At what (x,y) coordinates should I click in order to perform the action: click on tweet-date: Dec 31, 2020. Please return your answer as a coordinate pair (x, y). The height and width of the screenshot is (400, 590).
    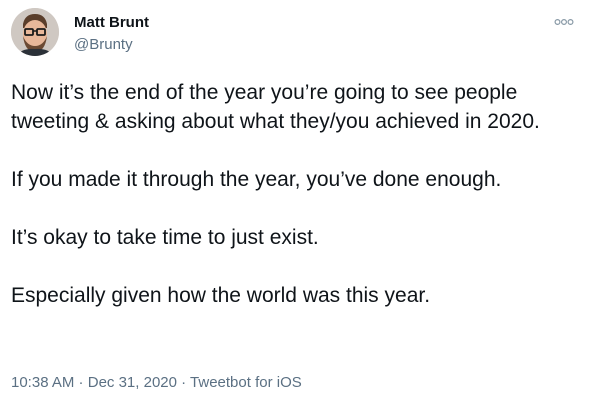
    Looking at the image, I should click on (132, 382).